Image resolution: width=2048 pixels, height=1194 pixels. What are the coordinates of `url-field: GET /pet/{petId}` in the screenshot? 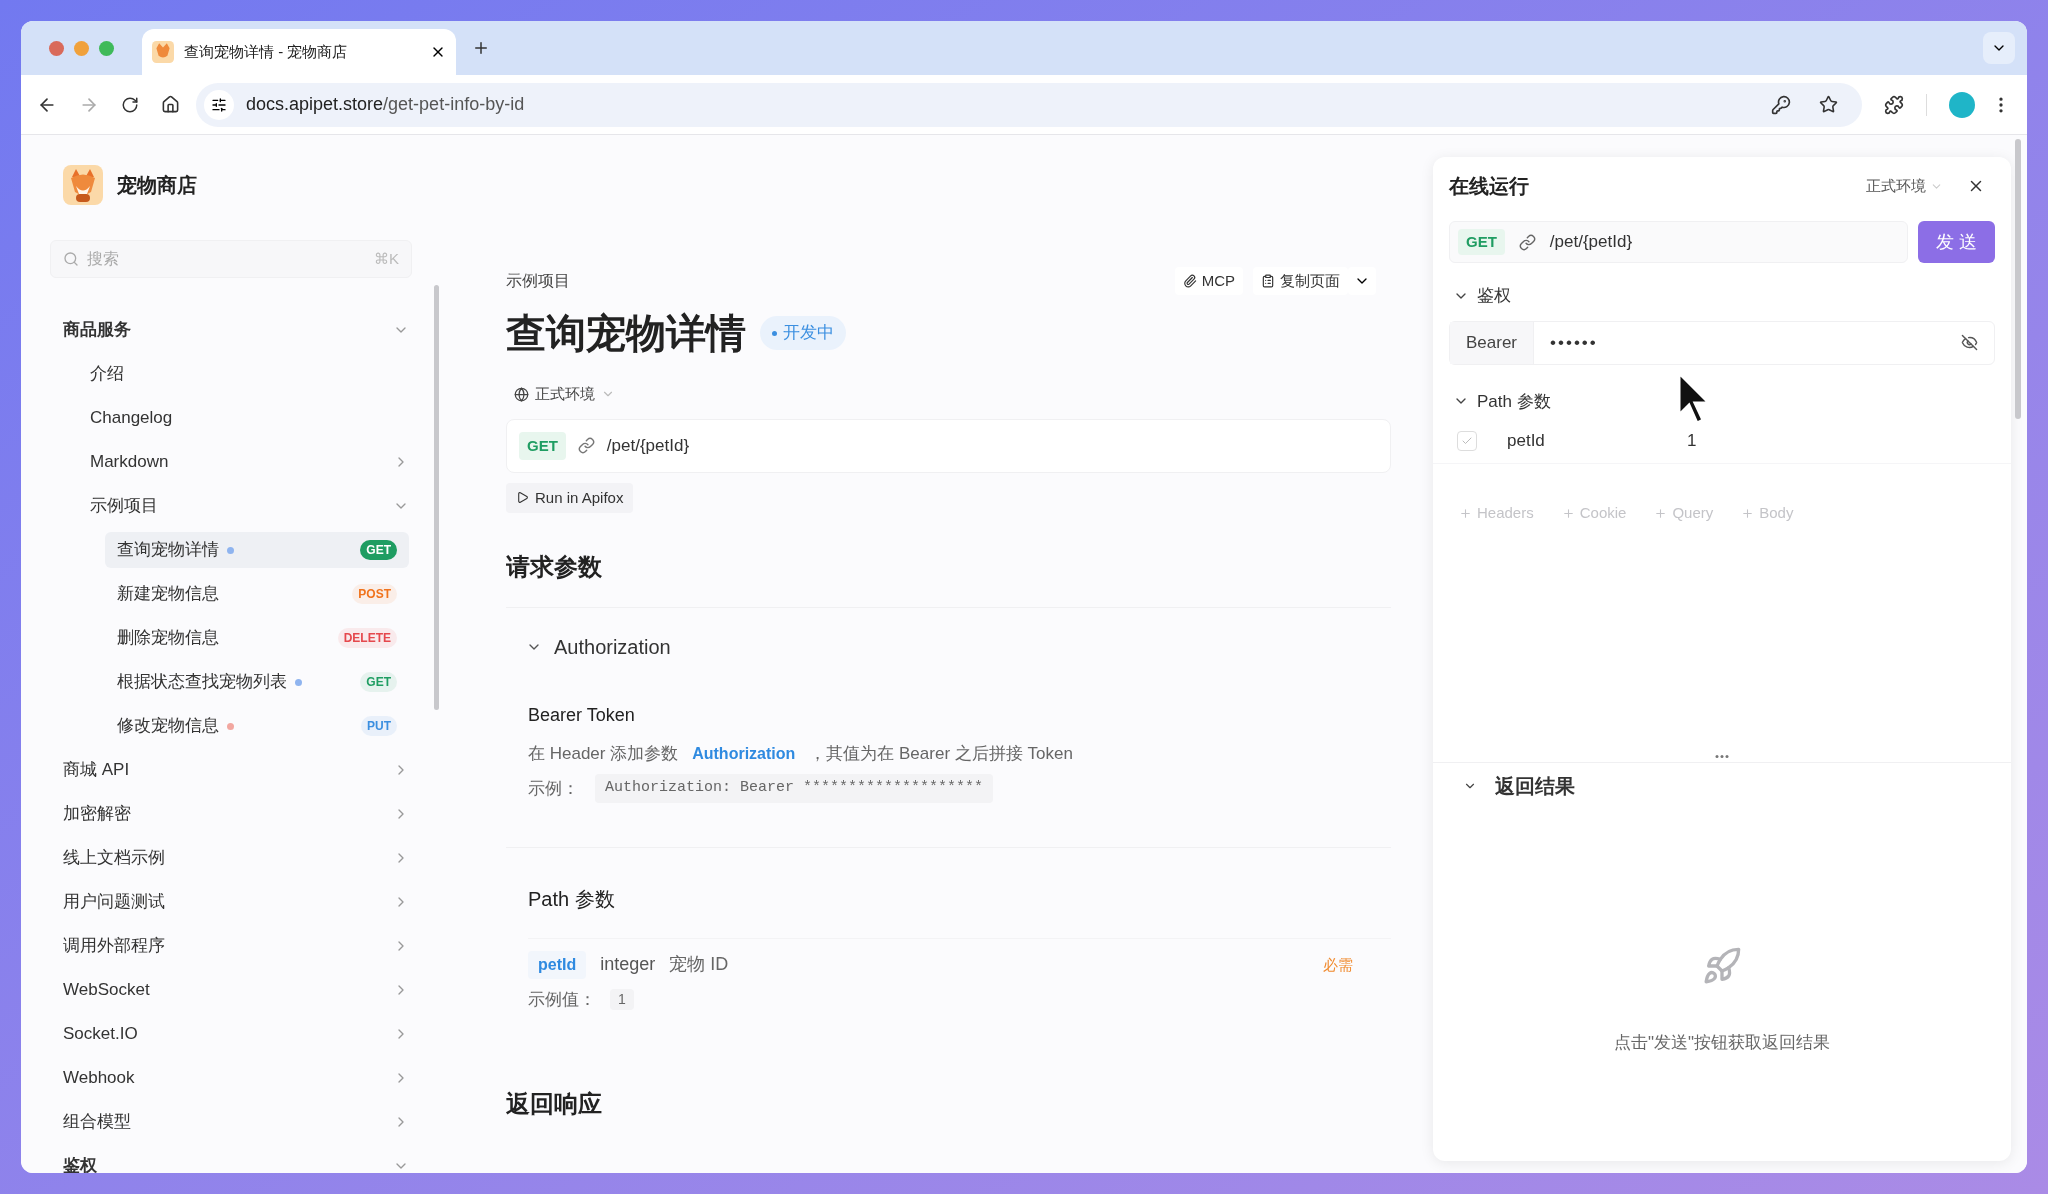 It's located at (1678, 242).